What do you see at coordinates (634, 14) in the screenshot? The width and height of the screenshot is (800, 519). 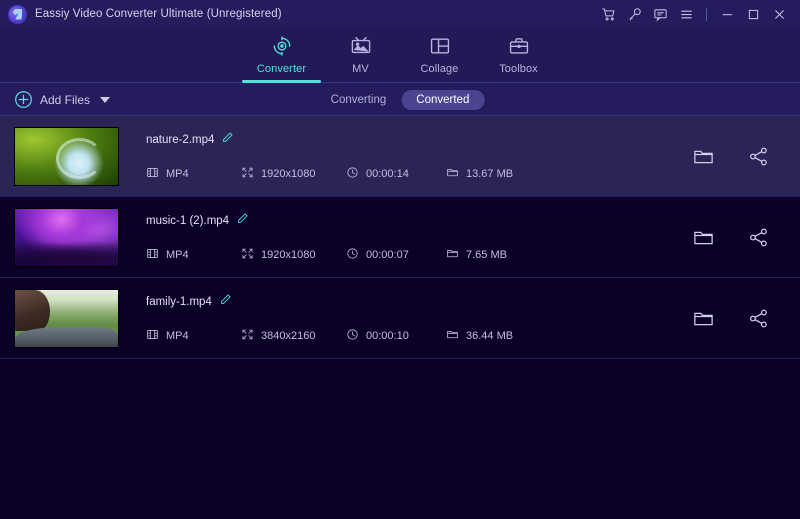 I see `key-icon` at bounding box center [634, 14].